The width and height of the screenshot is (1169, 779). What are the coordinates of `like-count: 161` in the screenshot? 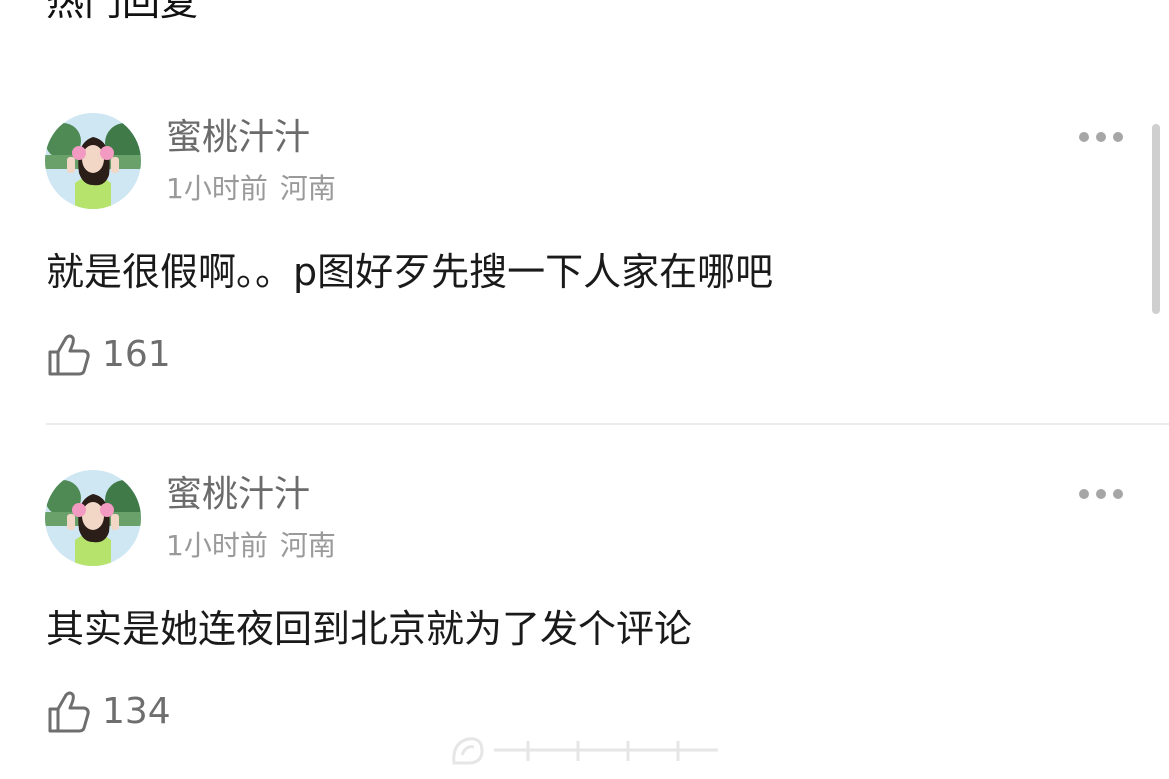 It's located at (136, 354).